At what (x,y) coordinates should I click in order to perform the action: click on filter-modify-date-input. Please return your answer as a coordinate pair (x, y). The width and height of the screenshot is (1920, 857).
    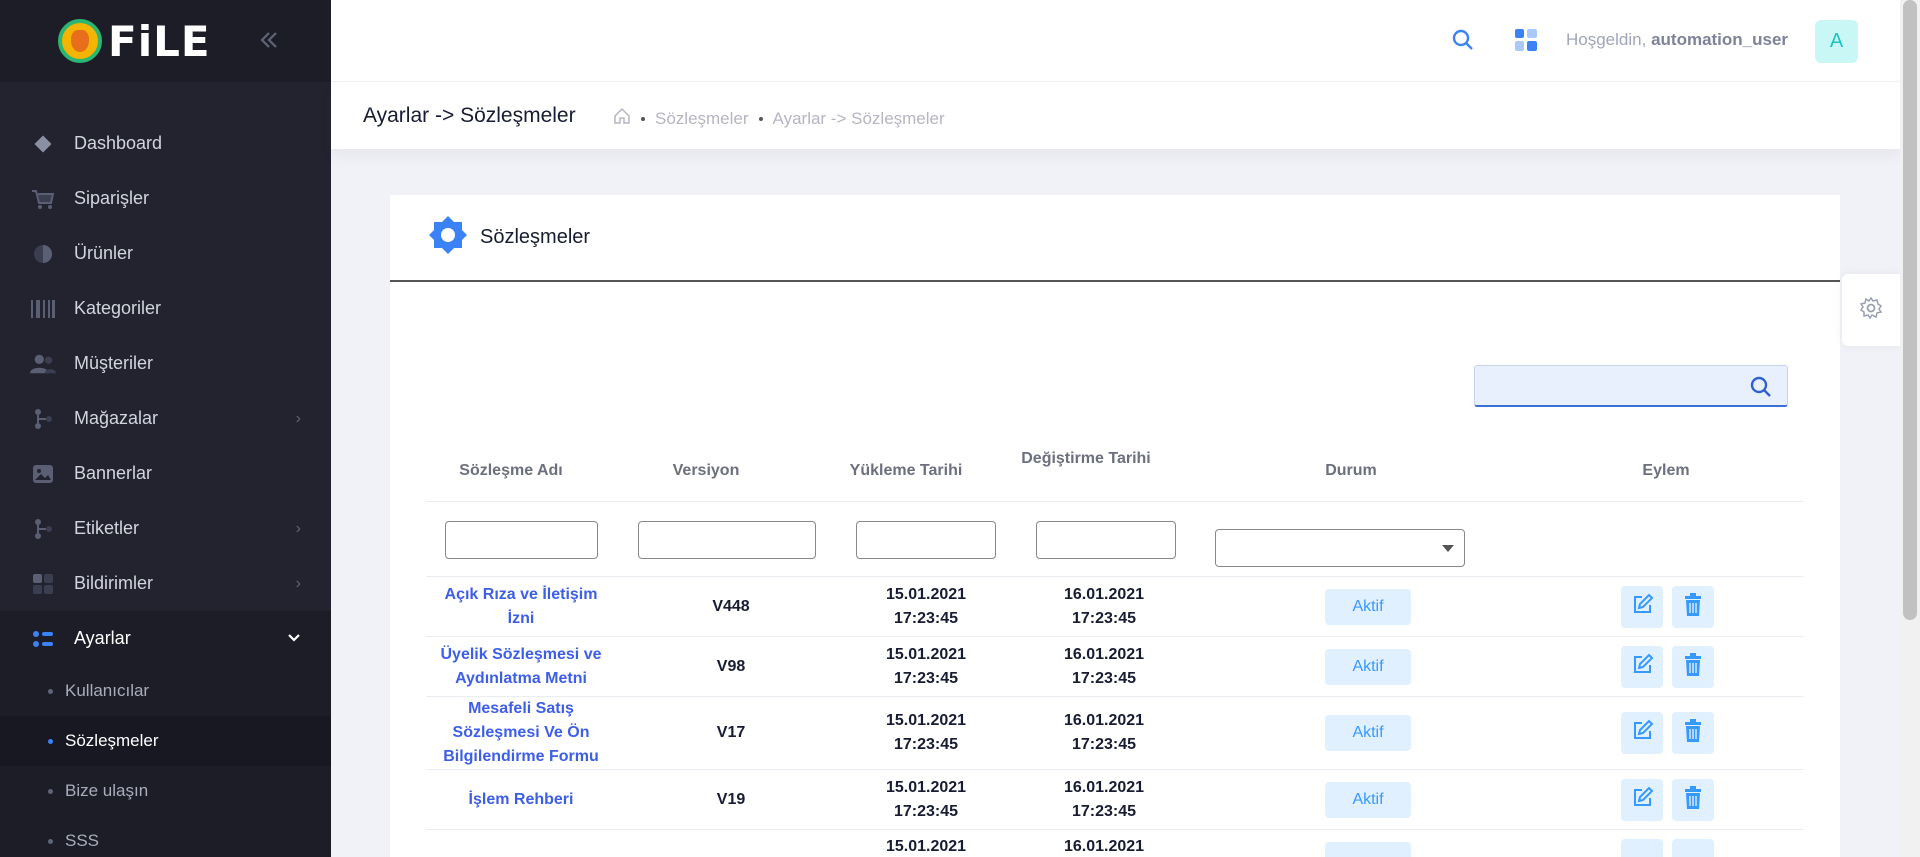
    Looking at the image, I should click on (1106, 540).